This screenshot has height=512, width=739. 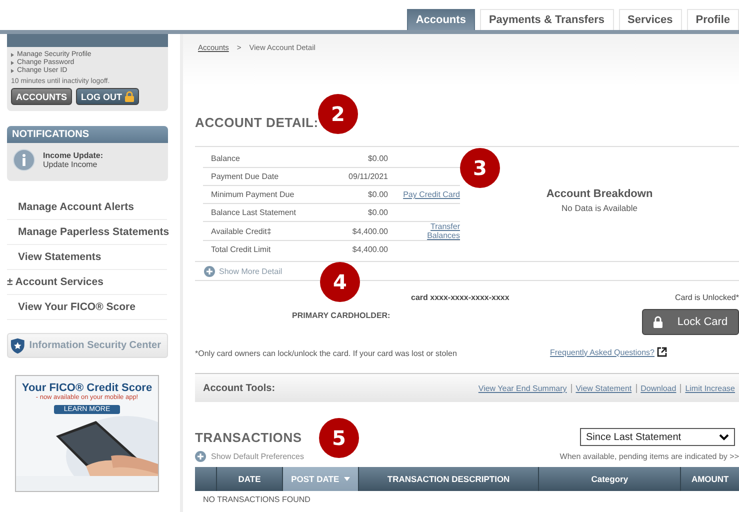 What do you see at coordinates (340, 282) in the screenshot?
I see `callout-number: 4` at bounding box center [340, 282].